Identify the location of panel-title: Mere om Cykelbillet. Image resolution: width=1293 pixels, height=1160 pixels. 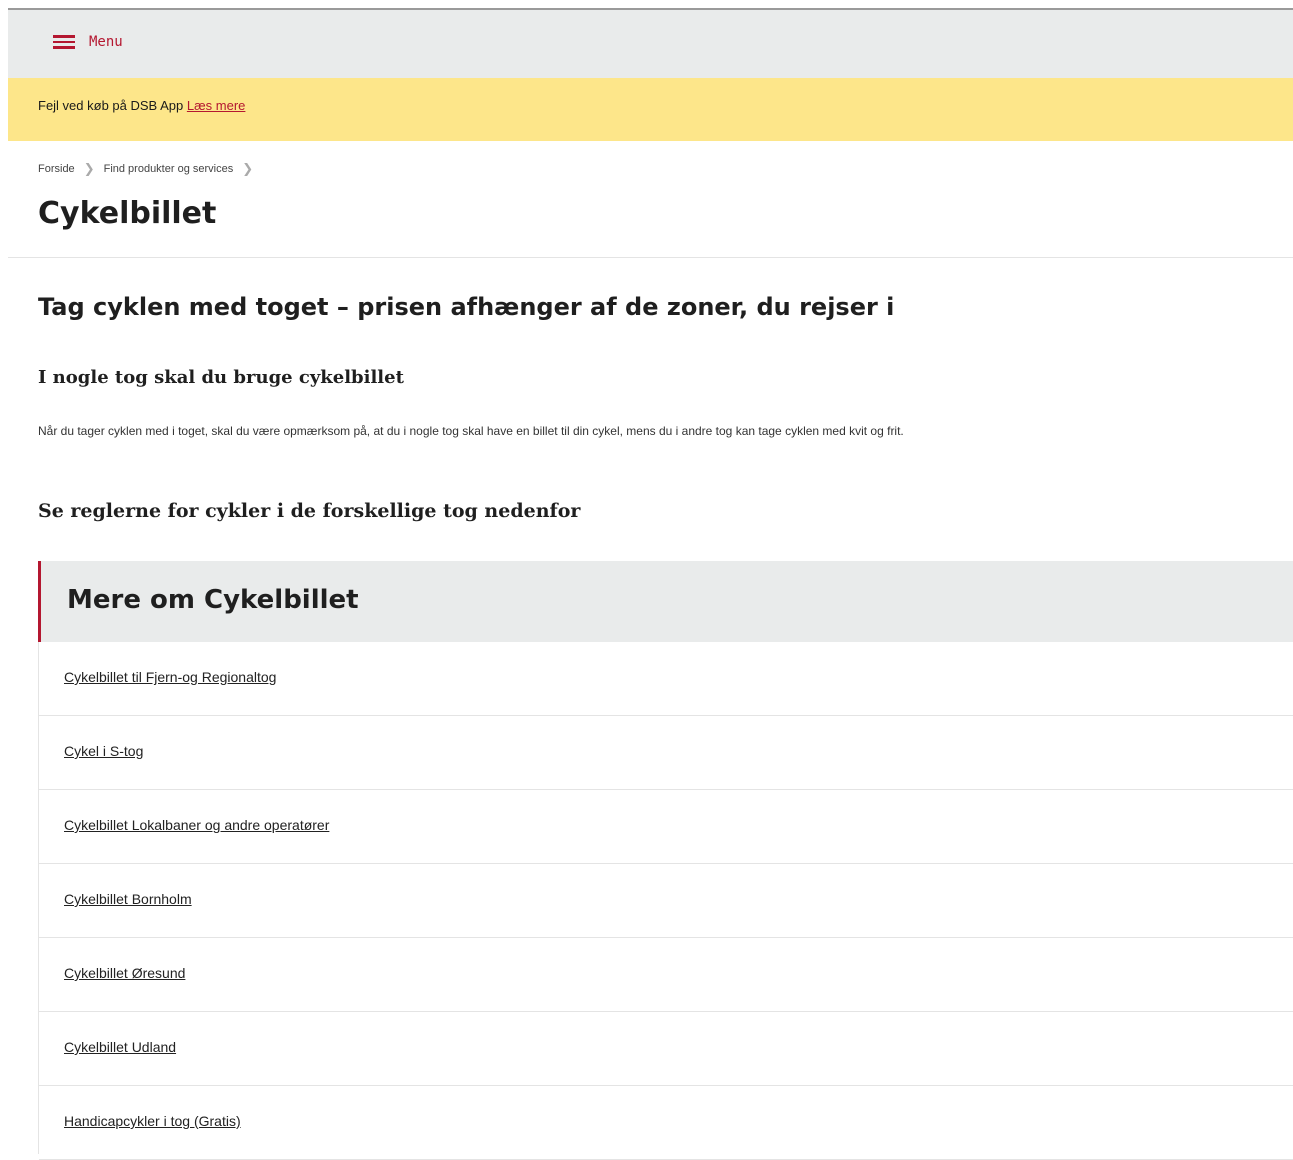
(213, 600).